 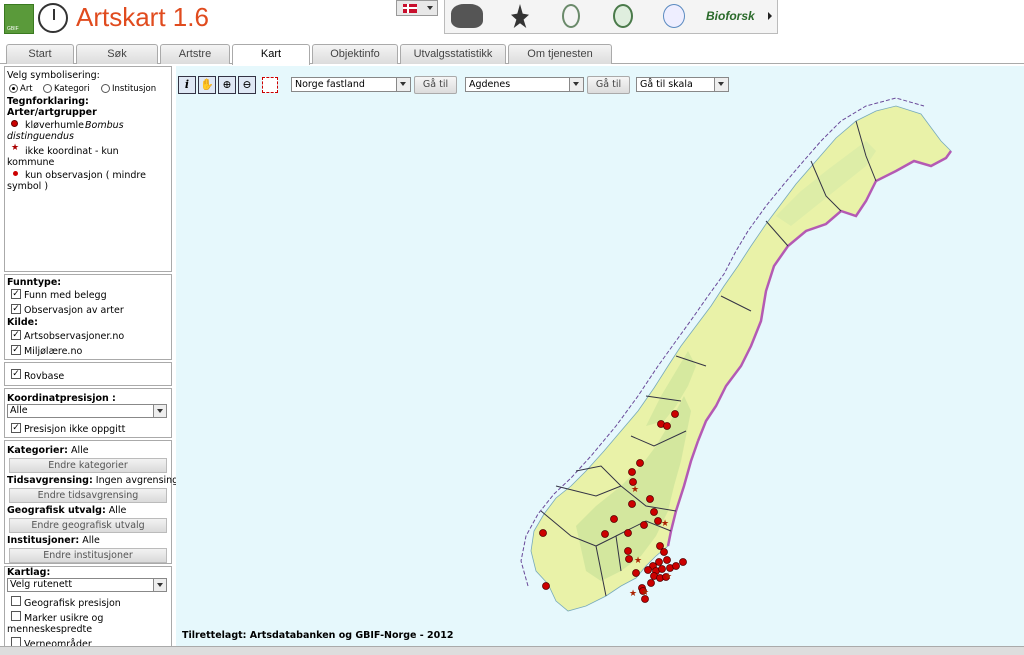 What do you see at coordinates (207, 85) in the screenshot?
I see `pan-hand-icon: ✋` at bounding box center [207, 85].